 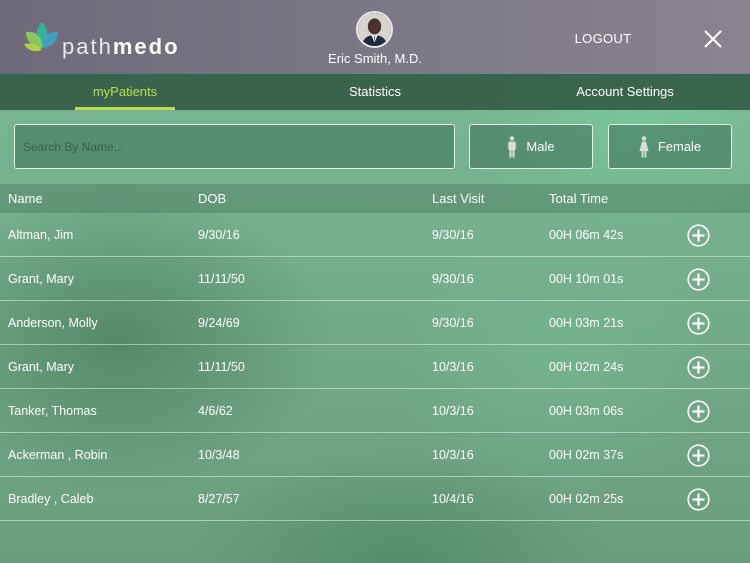 I want to click on search-box, so click(x=234, y=146).